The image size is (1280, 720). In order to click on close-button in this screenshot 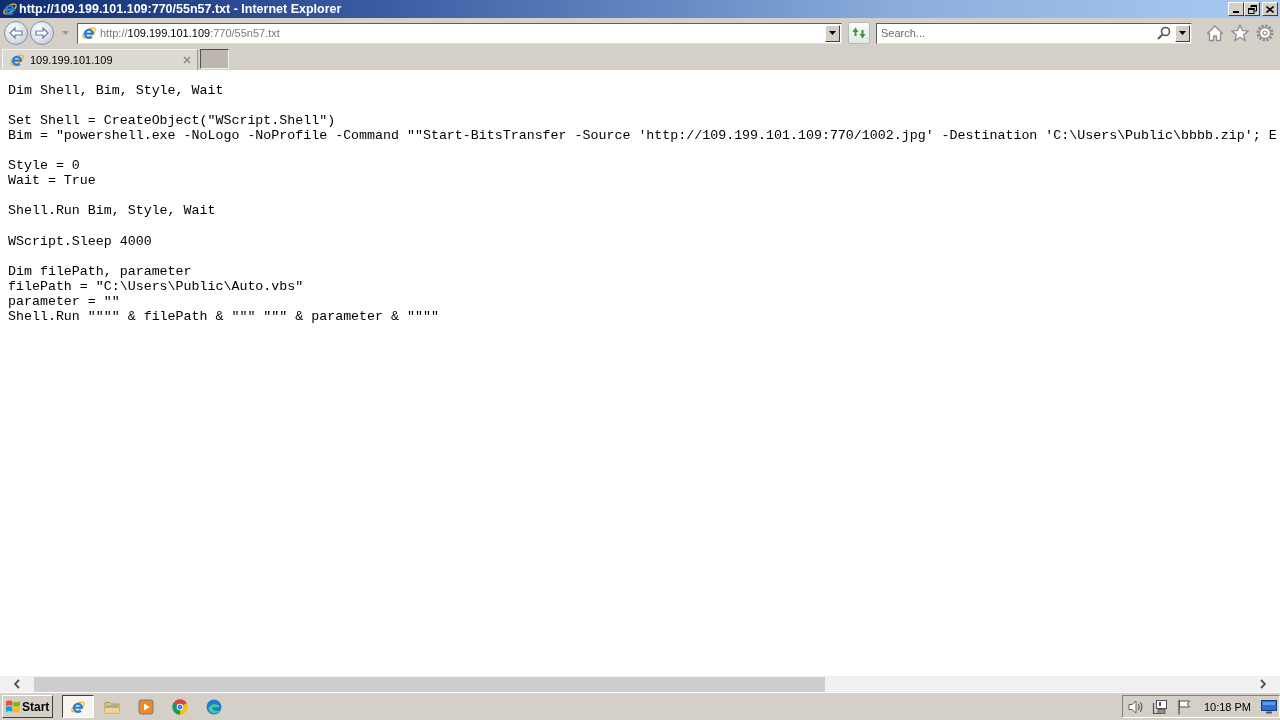, I will do `click(1270, 9)`.